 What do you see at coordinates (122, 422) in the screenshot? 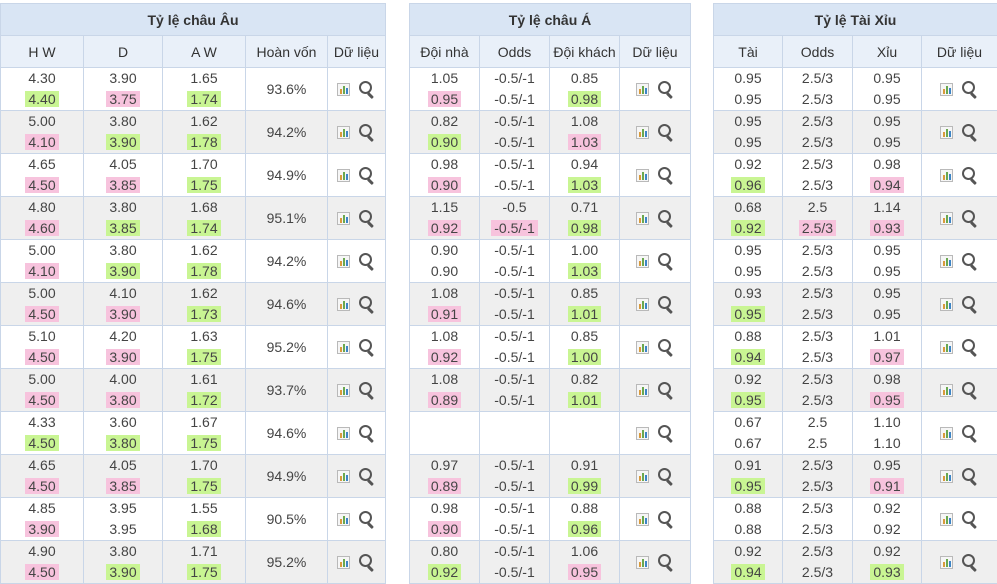
I see `opening-odds: 3.60` at bounding box center [122, 422].